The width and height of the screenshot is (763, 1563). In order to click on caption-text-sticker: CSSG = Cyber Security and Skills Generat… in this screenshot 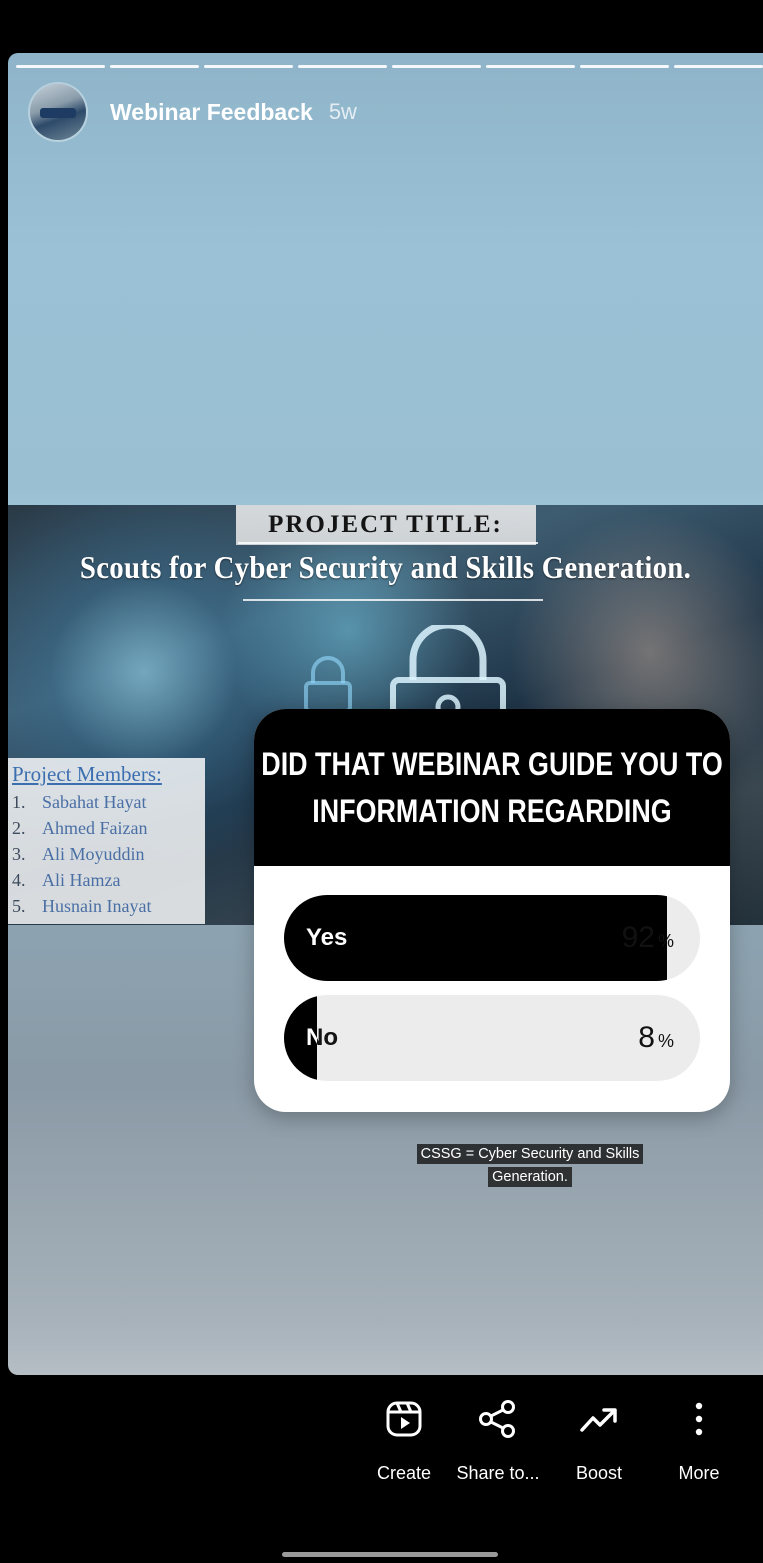, I will do `click(530, 1166)`.